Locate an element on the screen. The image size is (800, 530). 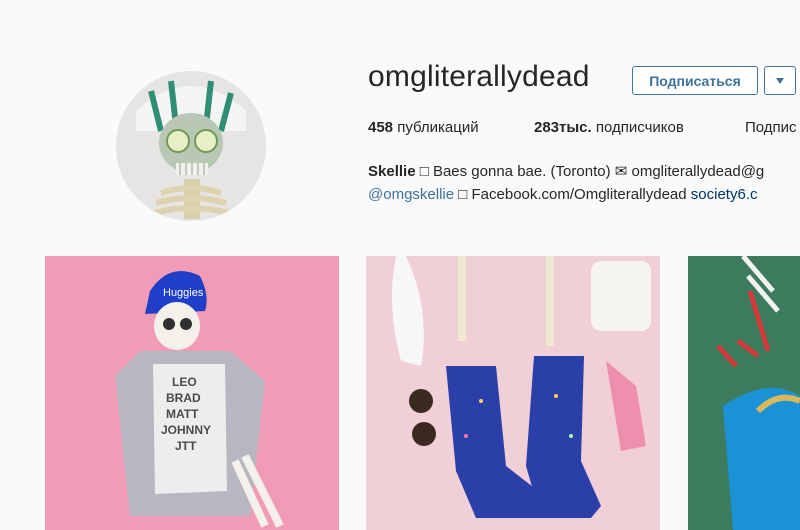
following-label: Подпис is located at coordinates (771, 127).